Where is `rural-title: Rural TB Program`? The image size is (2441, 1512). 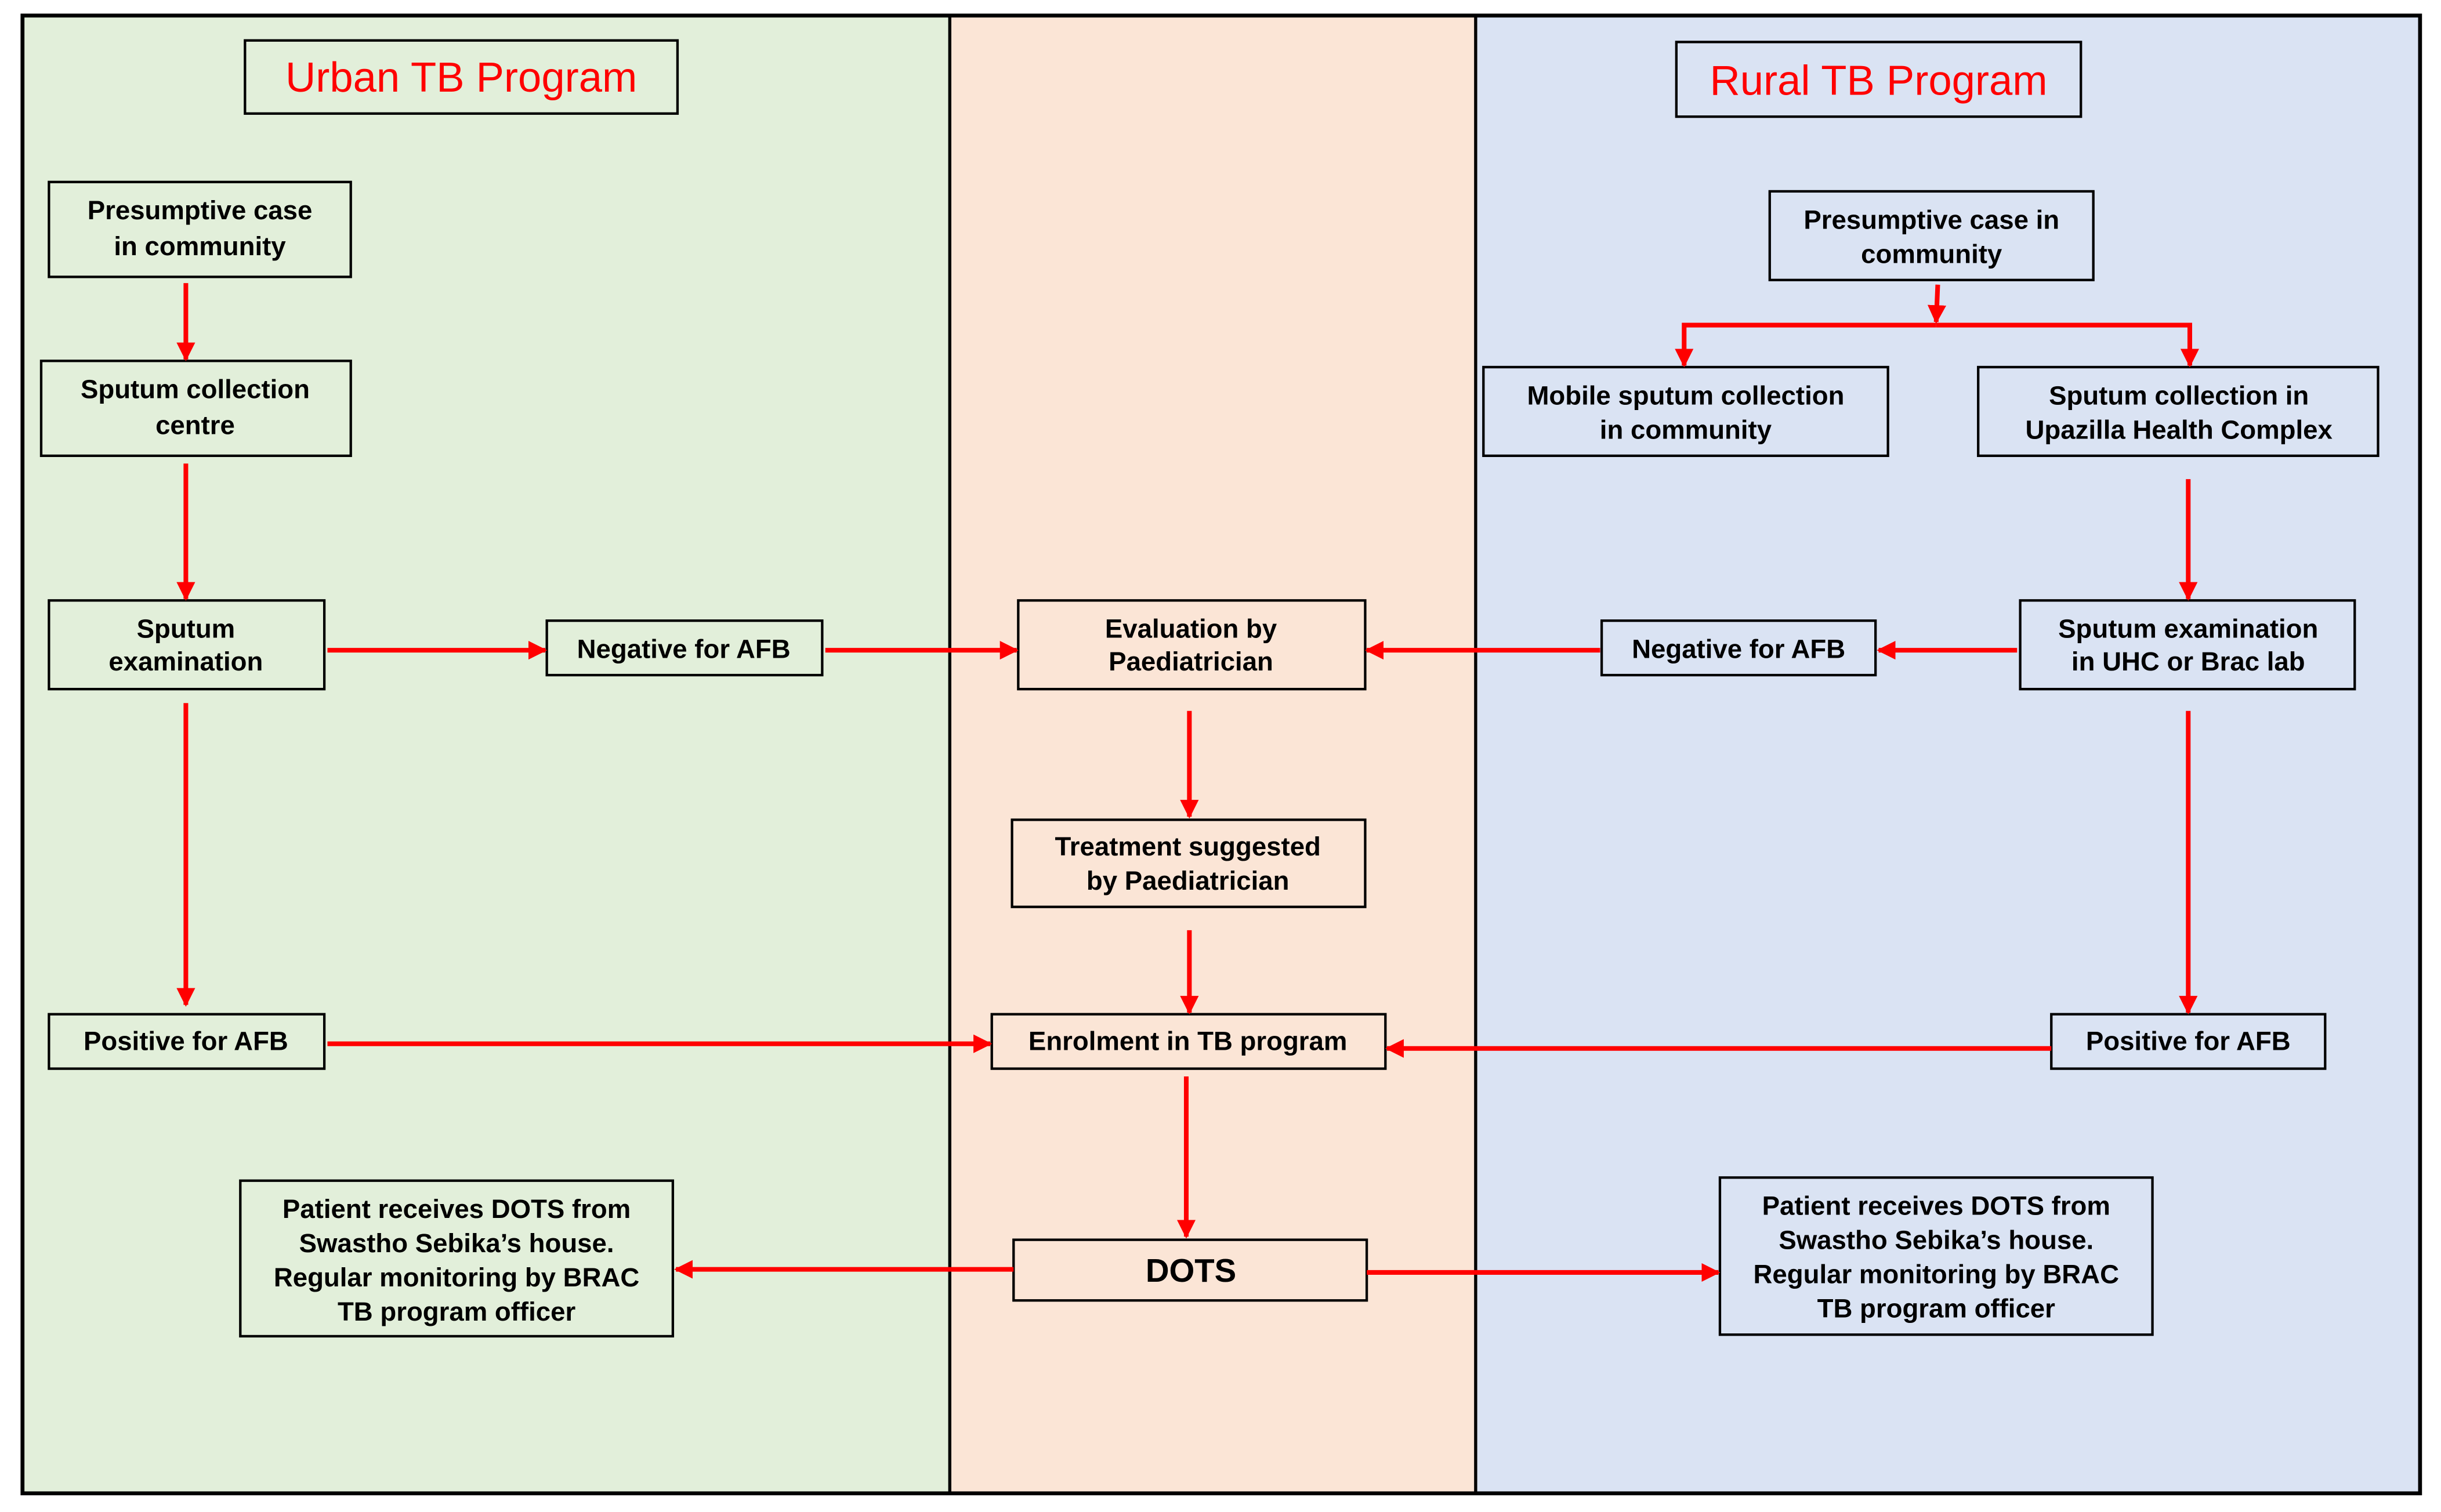
rural-title: Rural TB Program is located at coordinates (1879, 79).